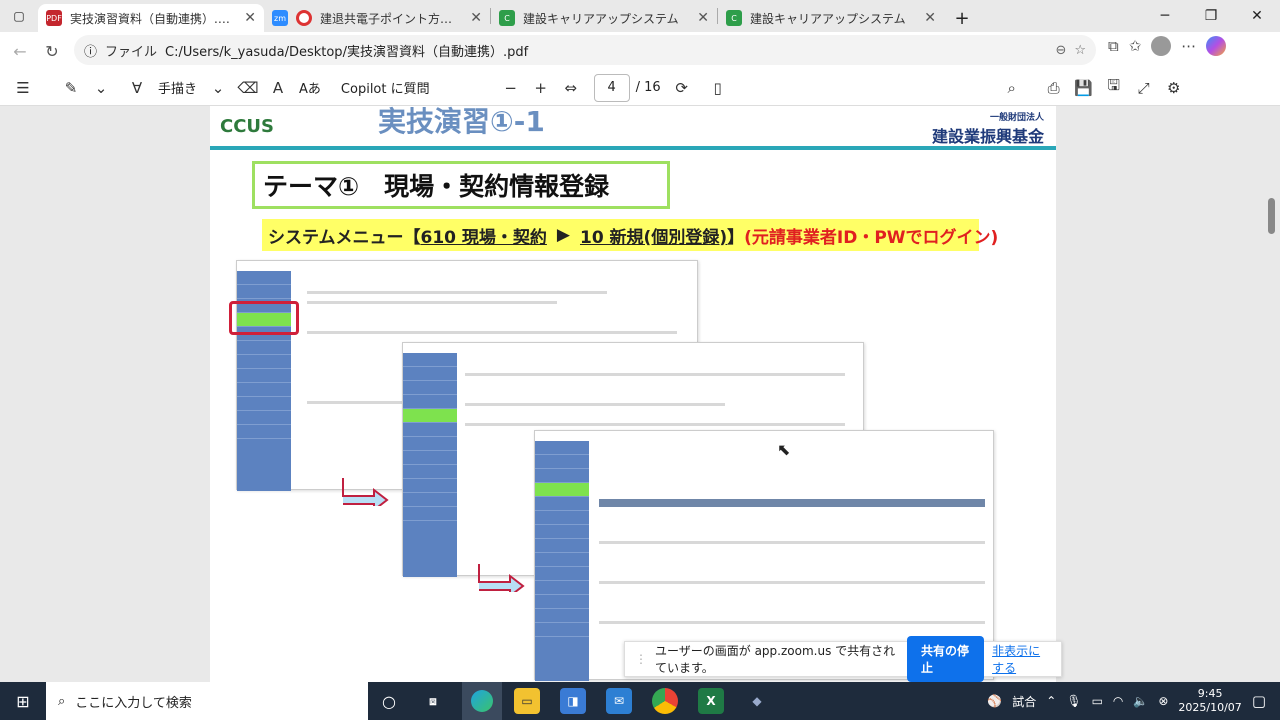 This screenshot has height=720, width=1280. I want to click on fit-width-icon: ⇔, so click(571, 88).